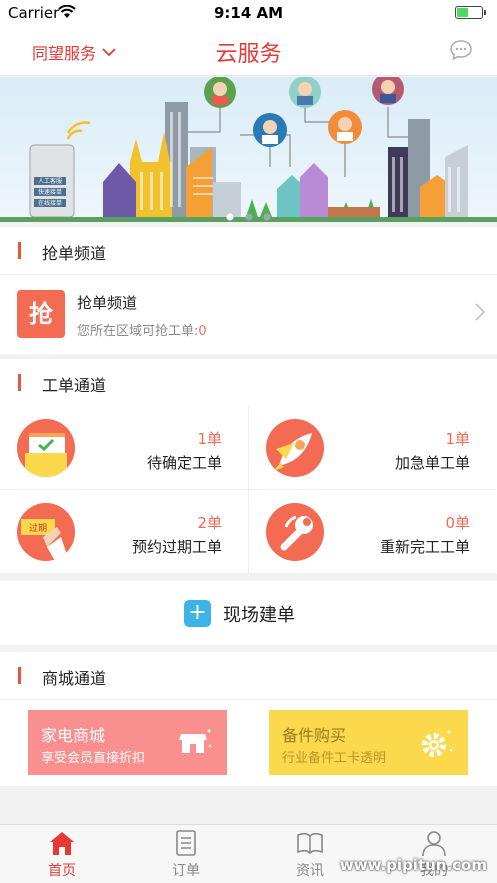 The height and width of the screenshot is (883, 497). Describe the element at coordinates (197, 613) in the screenshot. I see `plus-icon: +` at that location.